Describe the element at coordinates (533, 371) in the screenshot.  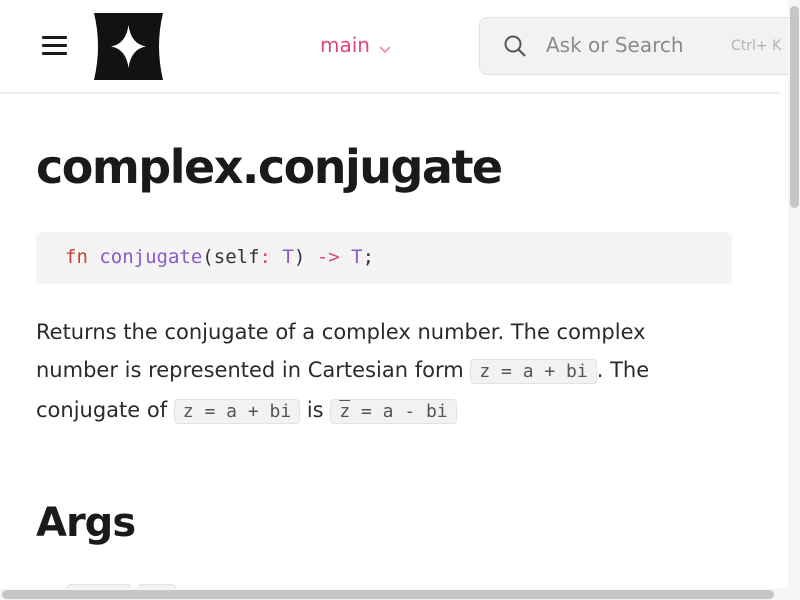
I see `inline-code-cartesian: z = a + bi` at that location.